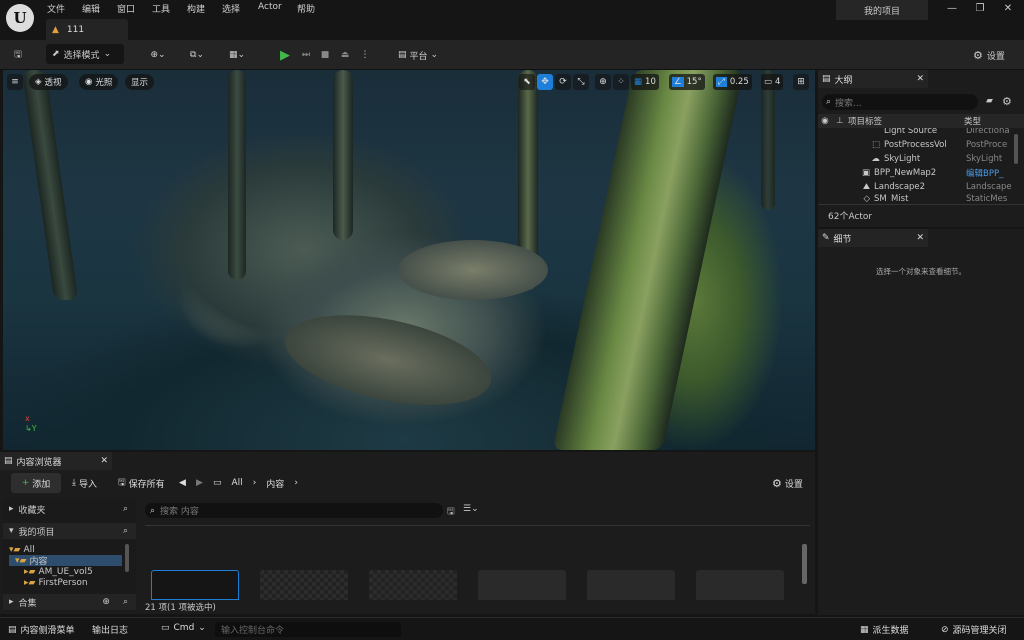  Describe the element at coordinates (1008, 10) in the screenshot. I see `close-window-icon: ✕` at that location.